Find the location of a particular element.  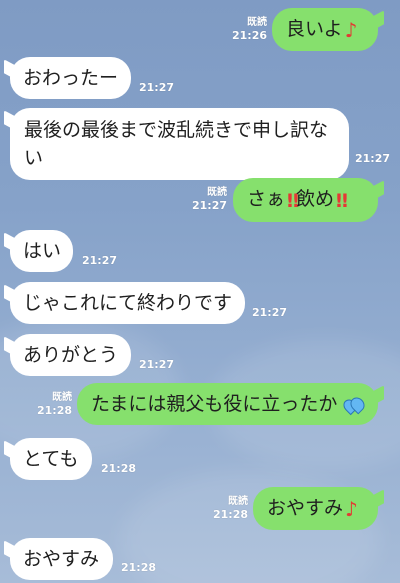

message-bubble-incoming: ありがとう is located at coordinates (70, 355).